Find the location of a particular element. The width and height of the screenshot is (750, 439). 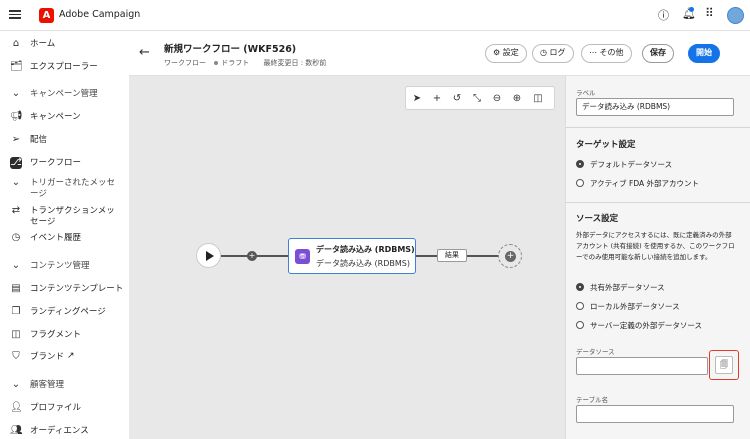

datasource-picker-icon: 🗐︎ is located at coordinates (724, 365).